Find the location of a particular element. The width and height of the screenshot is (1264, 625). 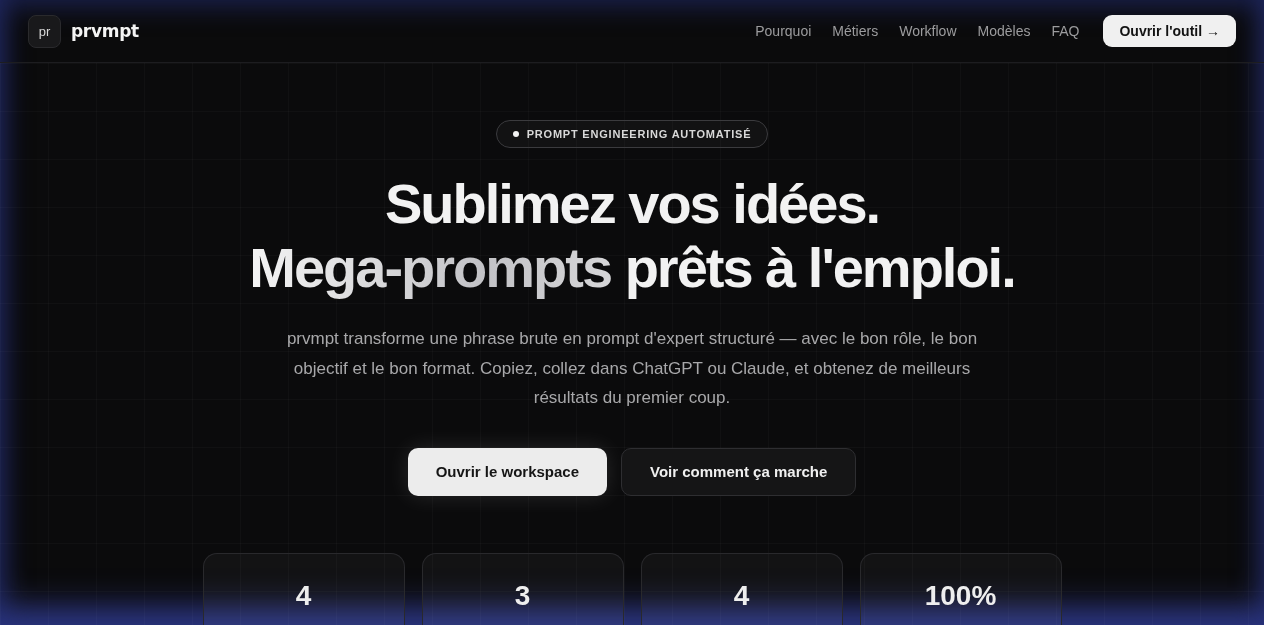

logo-mark: pr is located at coordinates (44, 31).